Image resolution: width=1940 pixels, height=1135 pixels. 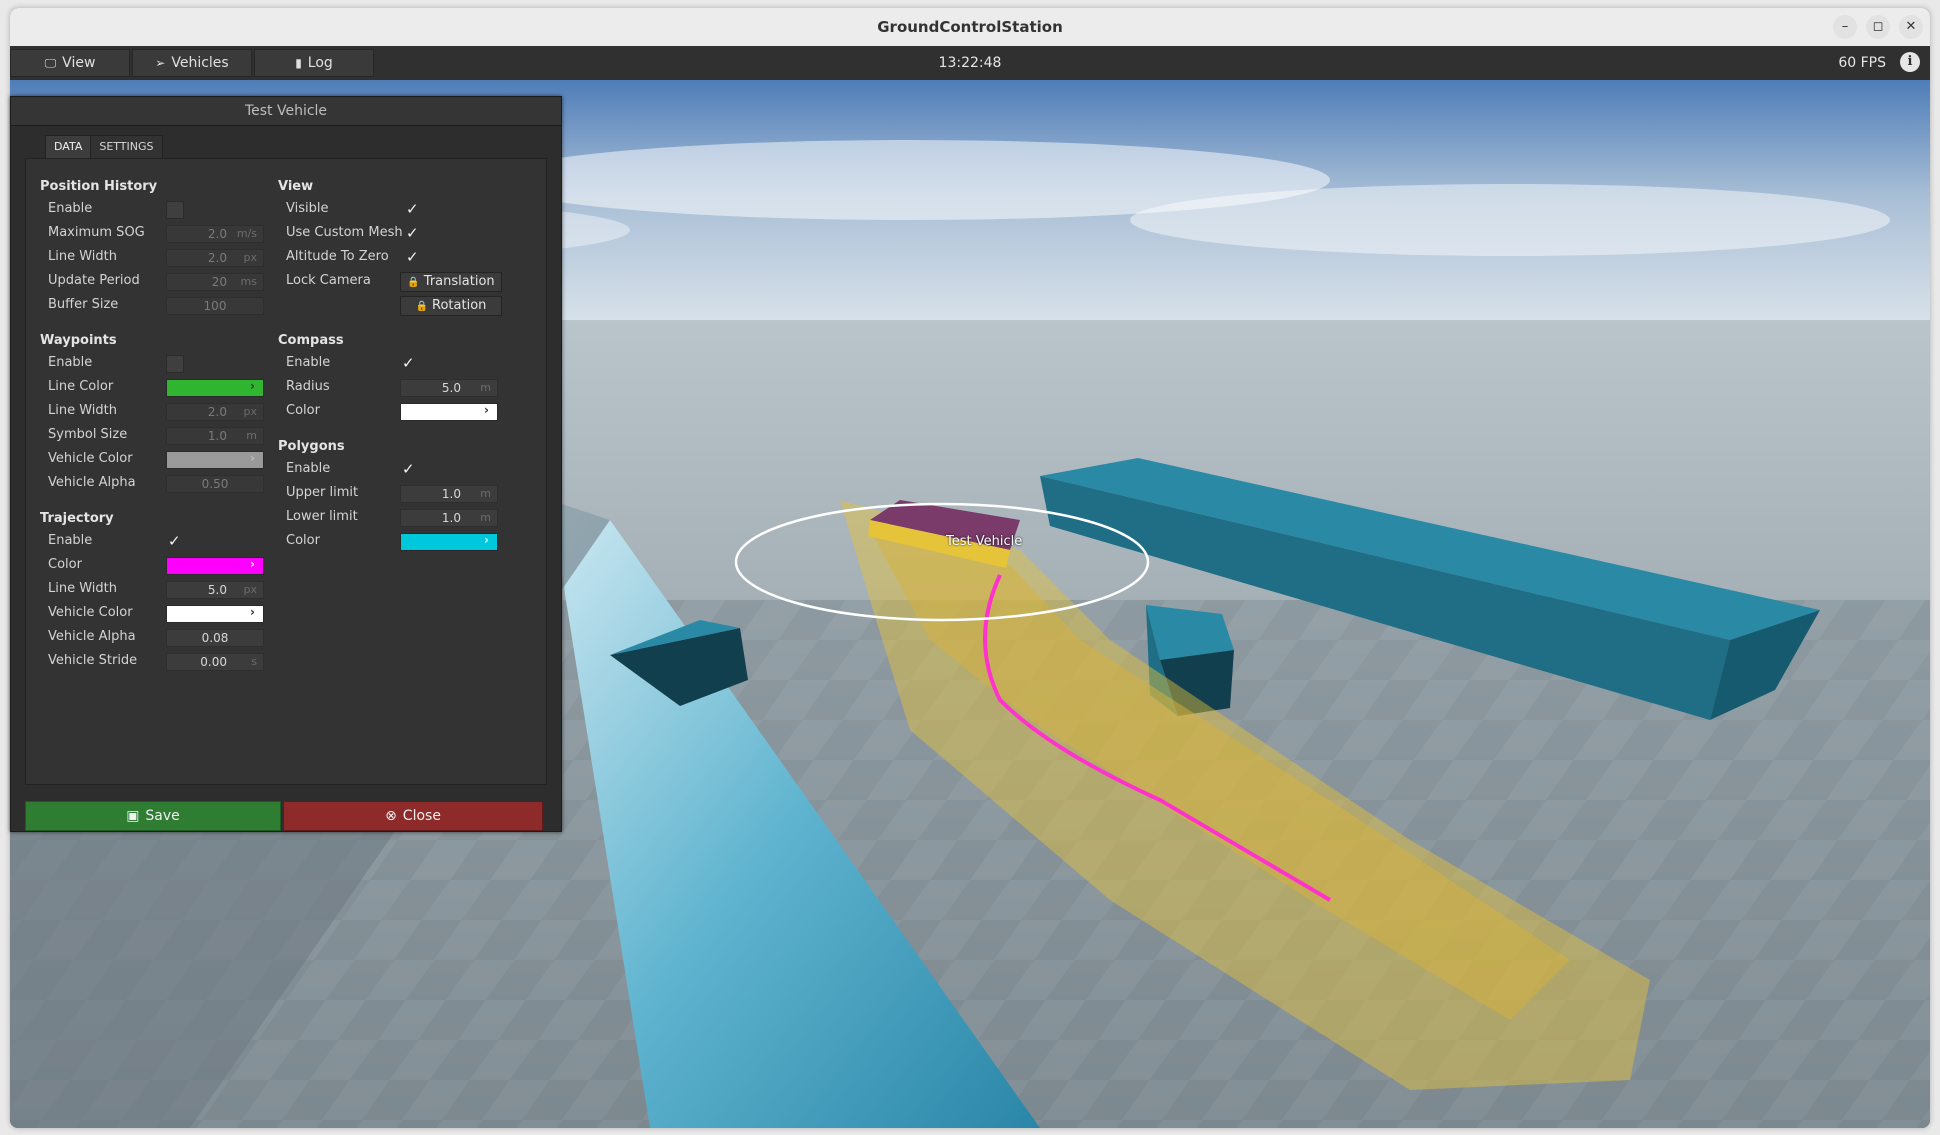 I want to click on view-alt-zero-checkbox: ✓, so click(x=412, y=257).